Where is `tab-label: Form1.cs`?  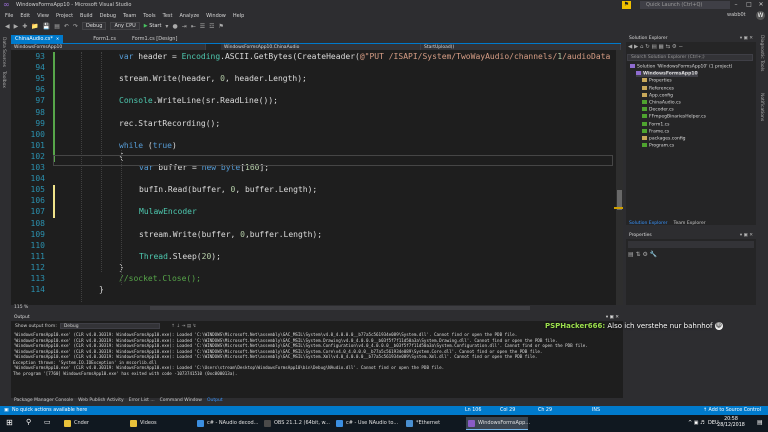 tab-label: Form1.cs is located at coordinates (104, 39).